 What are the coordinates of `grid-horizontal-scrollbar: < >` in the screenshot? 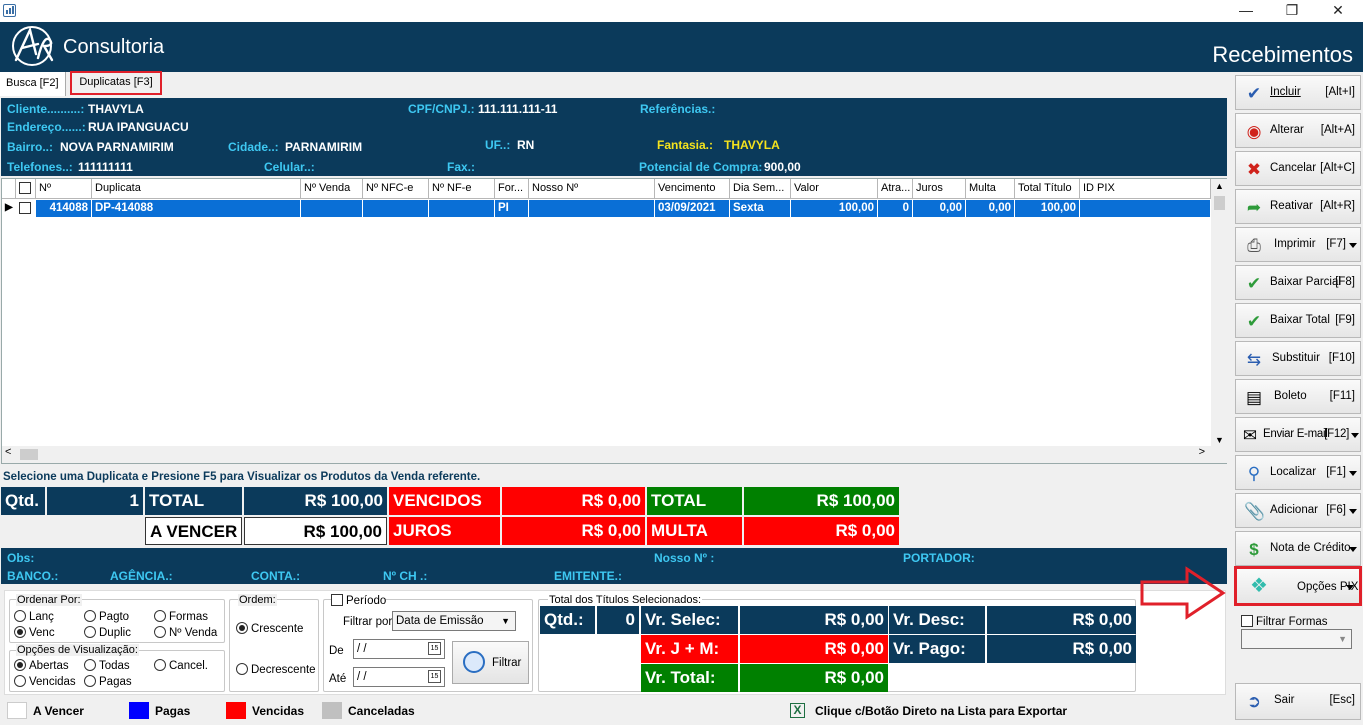 It's located at (606, 454).